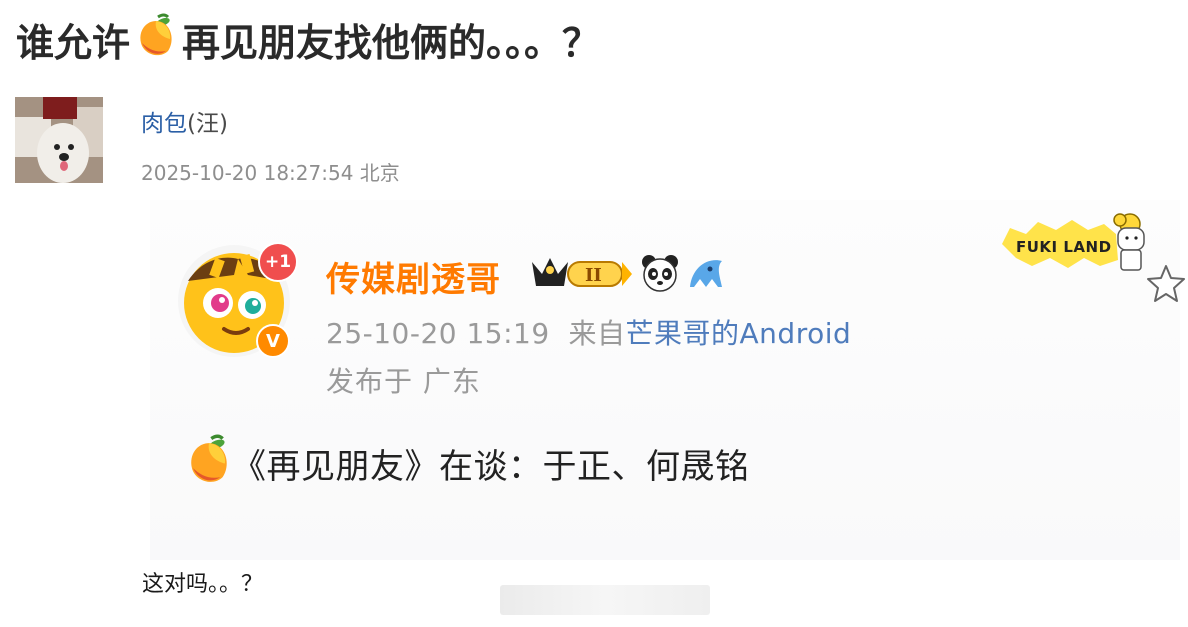 The height and width of the screenshot is (627, 1188). I want to click on fuki-land-sticker: FUKI LAND, so click(1074, 242).